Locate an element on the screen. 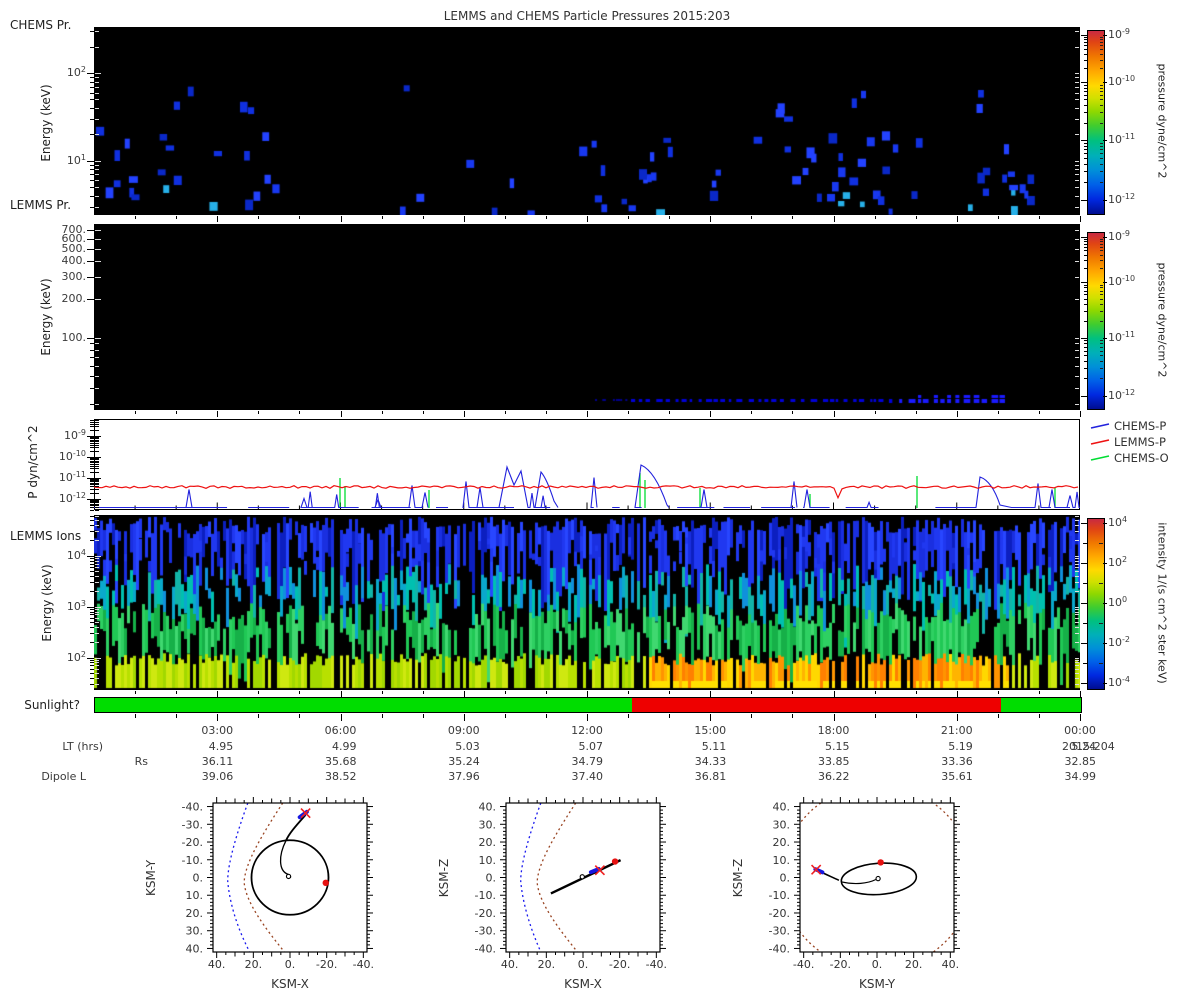 Image resolution: width=1200 pixels, height=1000 pixels. orbit-ytick-label: 30. is located at coordinates (782, 824).